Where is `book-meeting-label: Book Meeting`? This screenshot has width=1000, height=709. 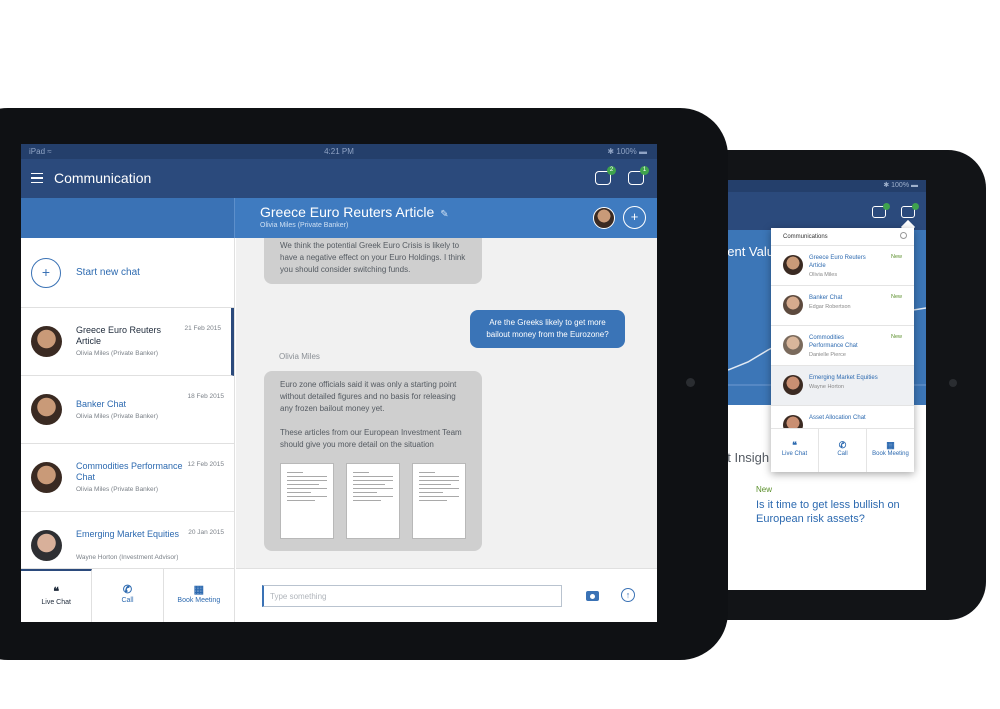
book-meeting-label: Book Meeting is located at coordinates (199, 600).